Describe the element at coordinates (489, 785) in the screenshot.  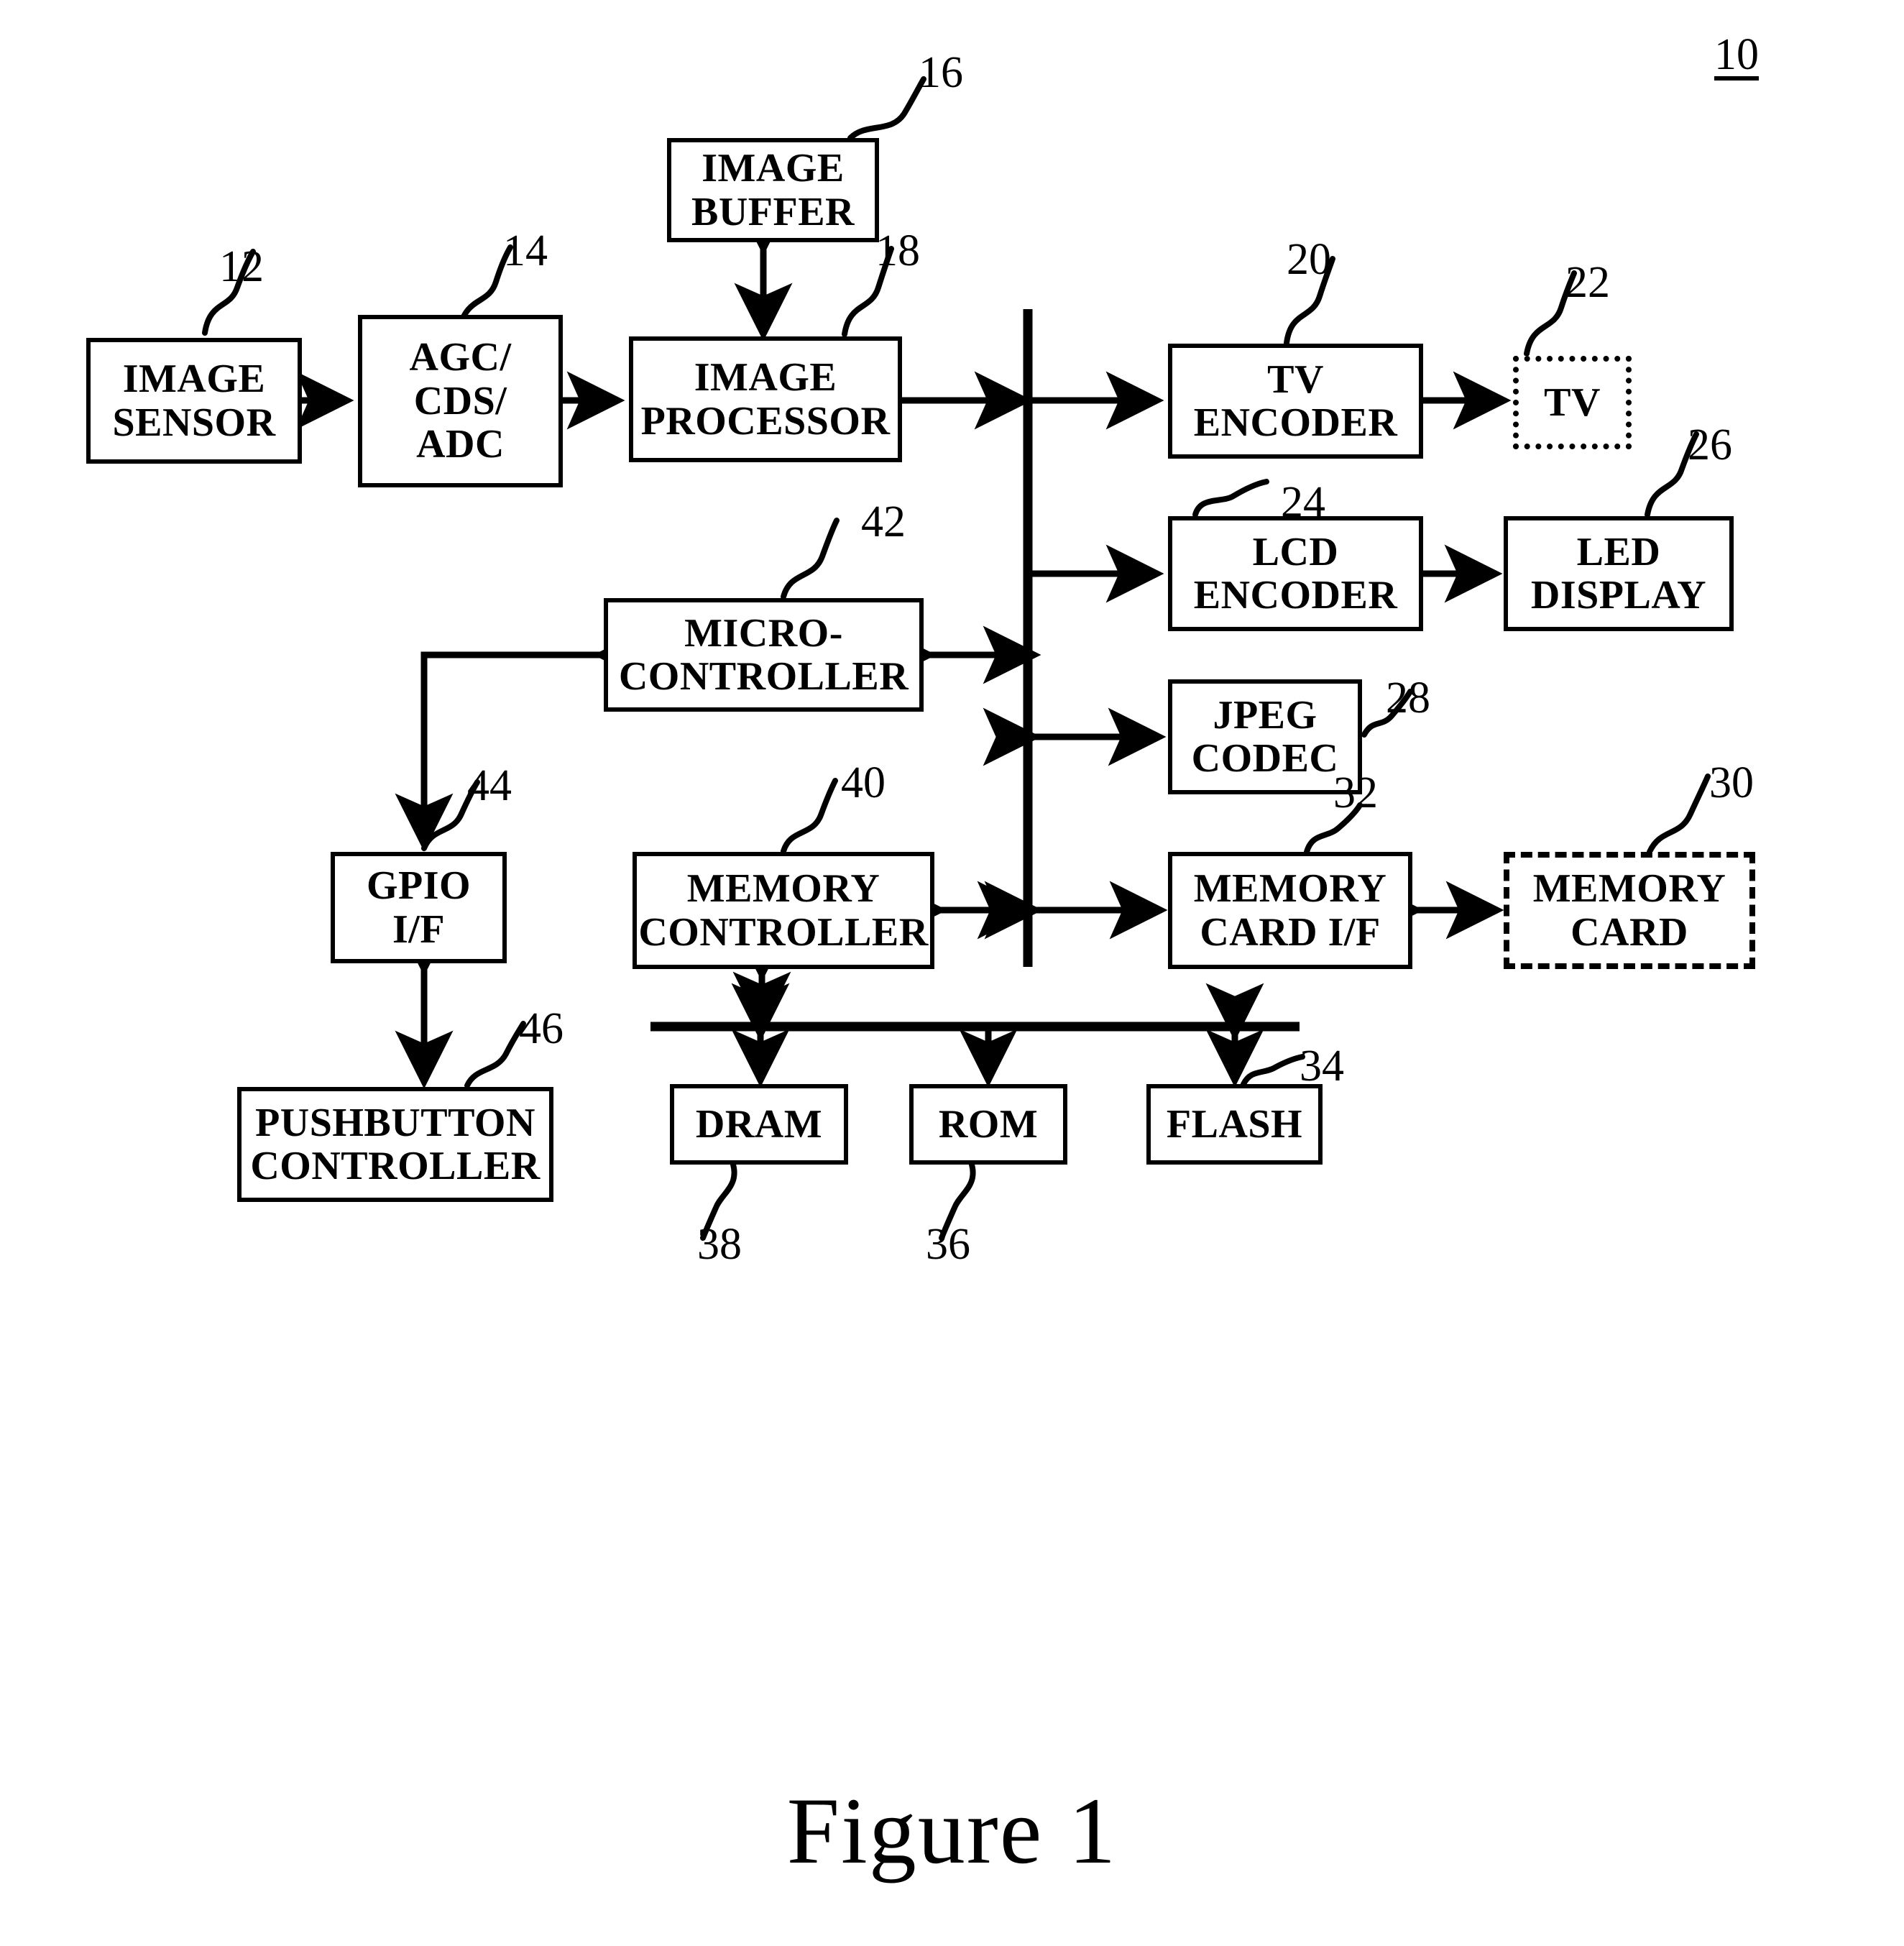
I see `reference-numeral-44: 44` at that location.